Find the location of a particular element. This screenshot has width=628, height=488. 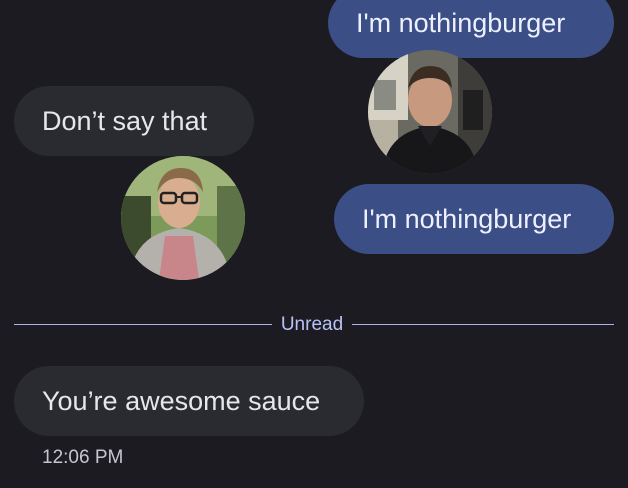

message-text: Don’t say that is located at coordinates (125, 121).